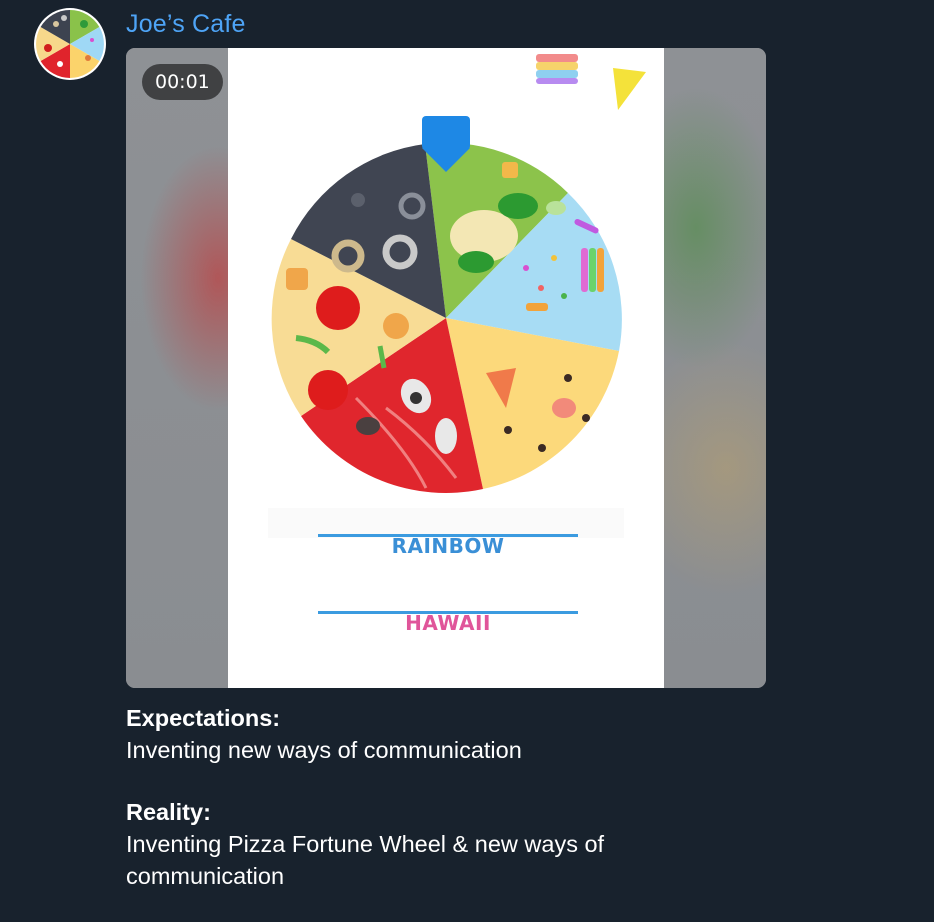  Describe the element at coordinates (629, 89) in the screenshot. I see `cheese-slice-icon` at that location.